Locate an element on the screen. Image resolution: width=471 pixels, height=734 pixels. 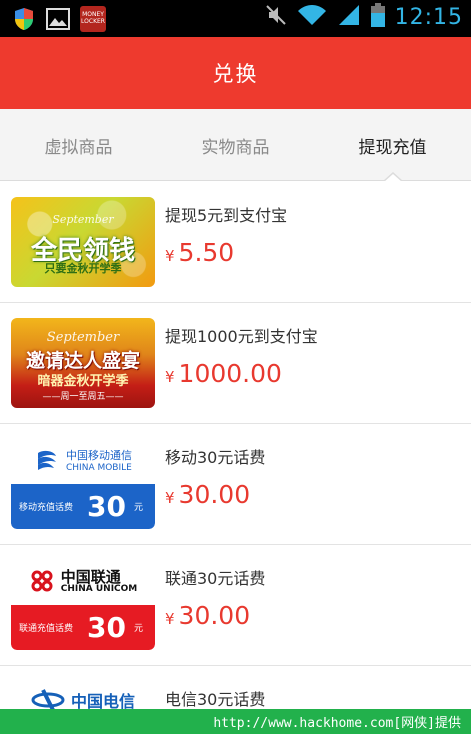
china-unicom-logo-icon is located at coordinates (42, 583).